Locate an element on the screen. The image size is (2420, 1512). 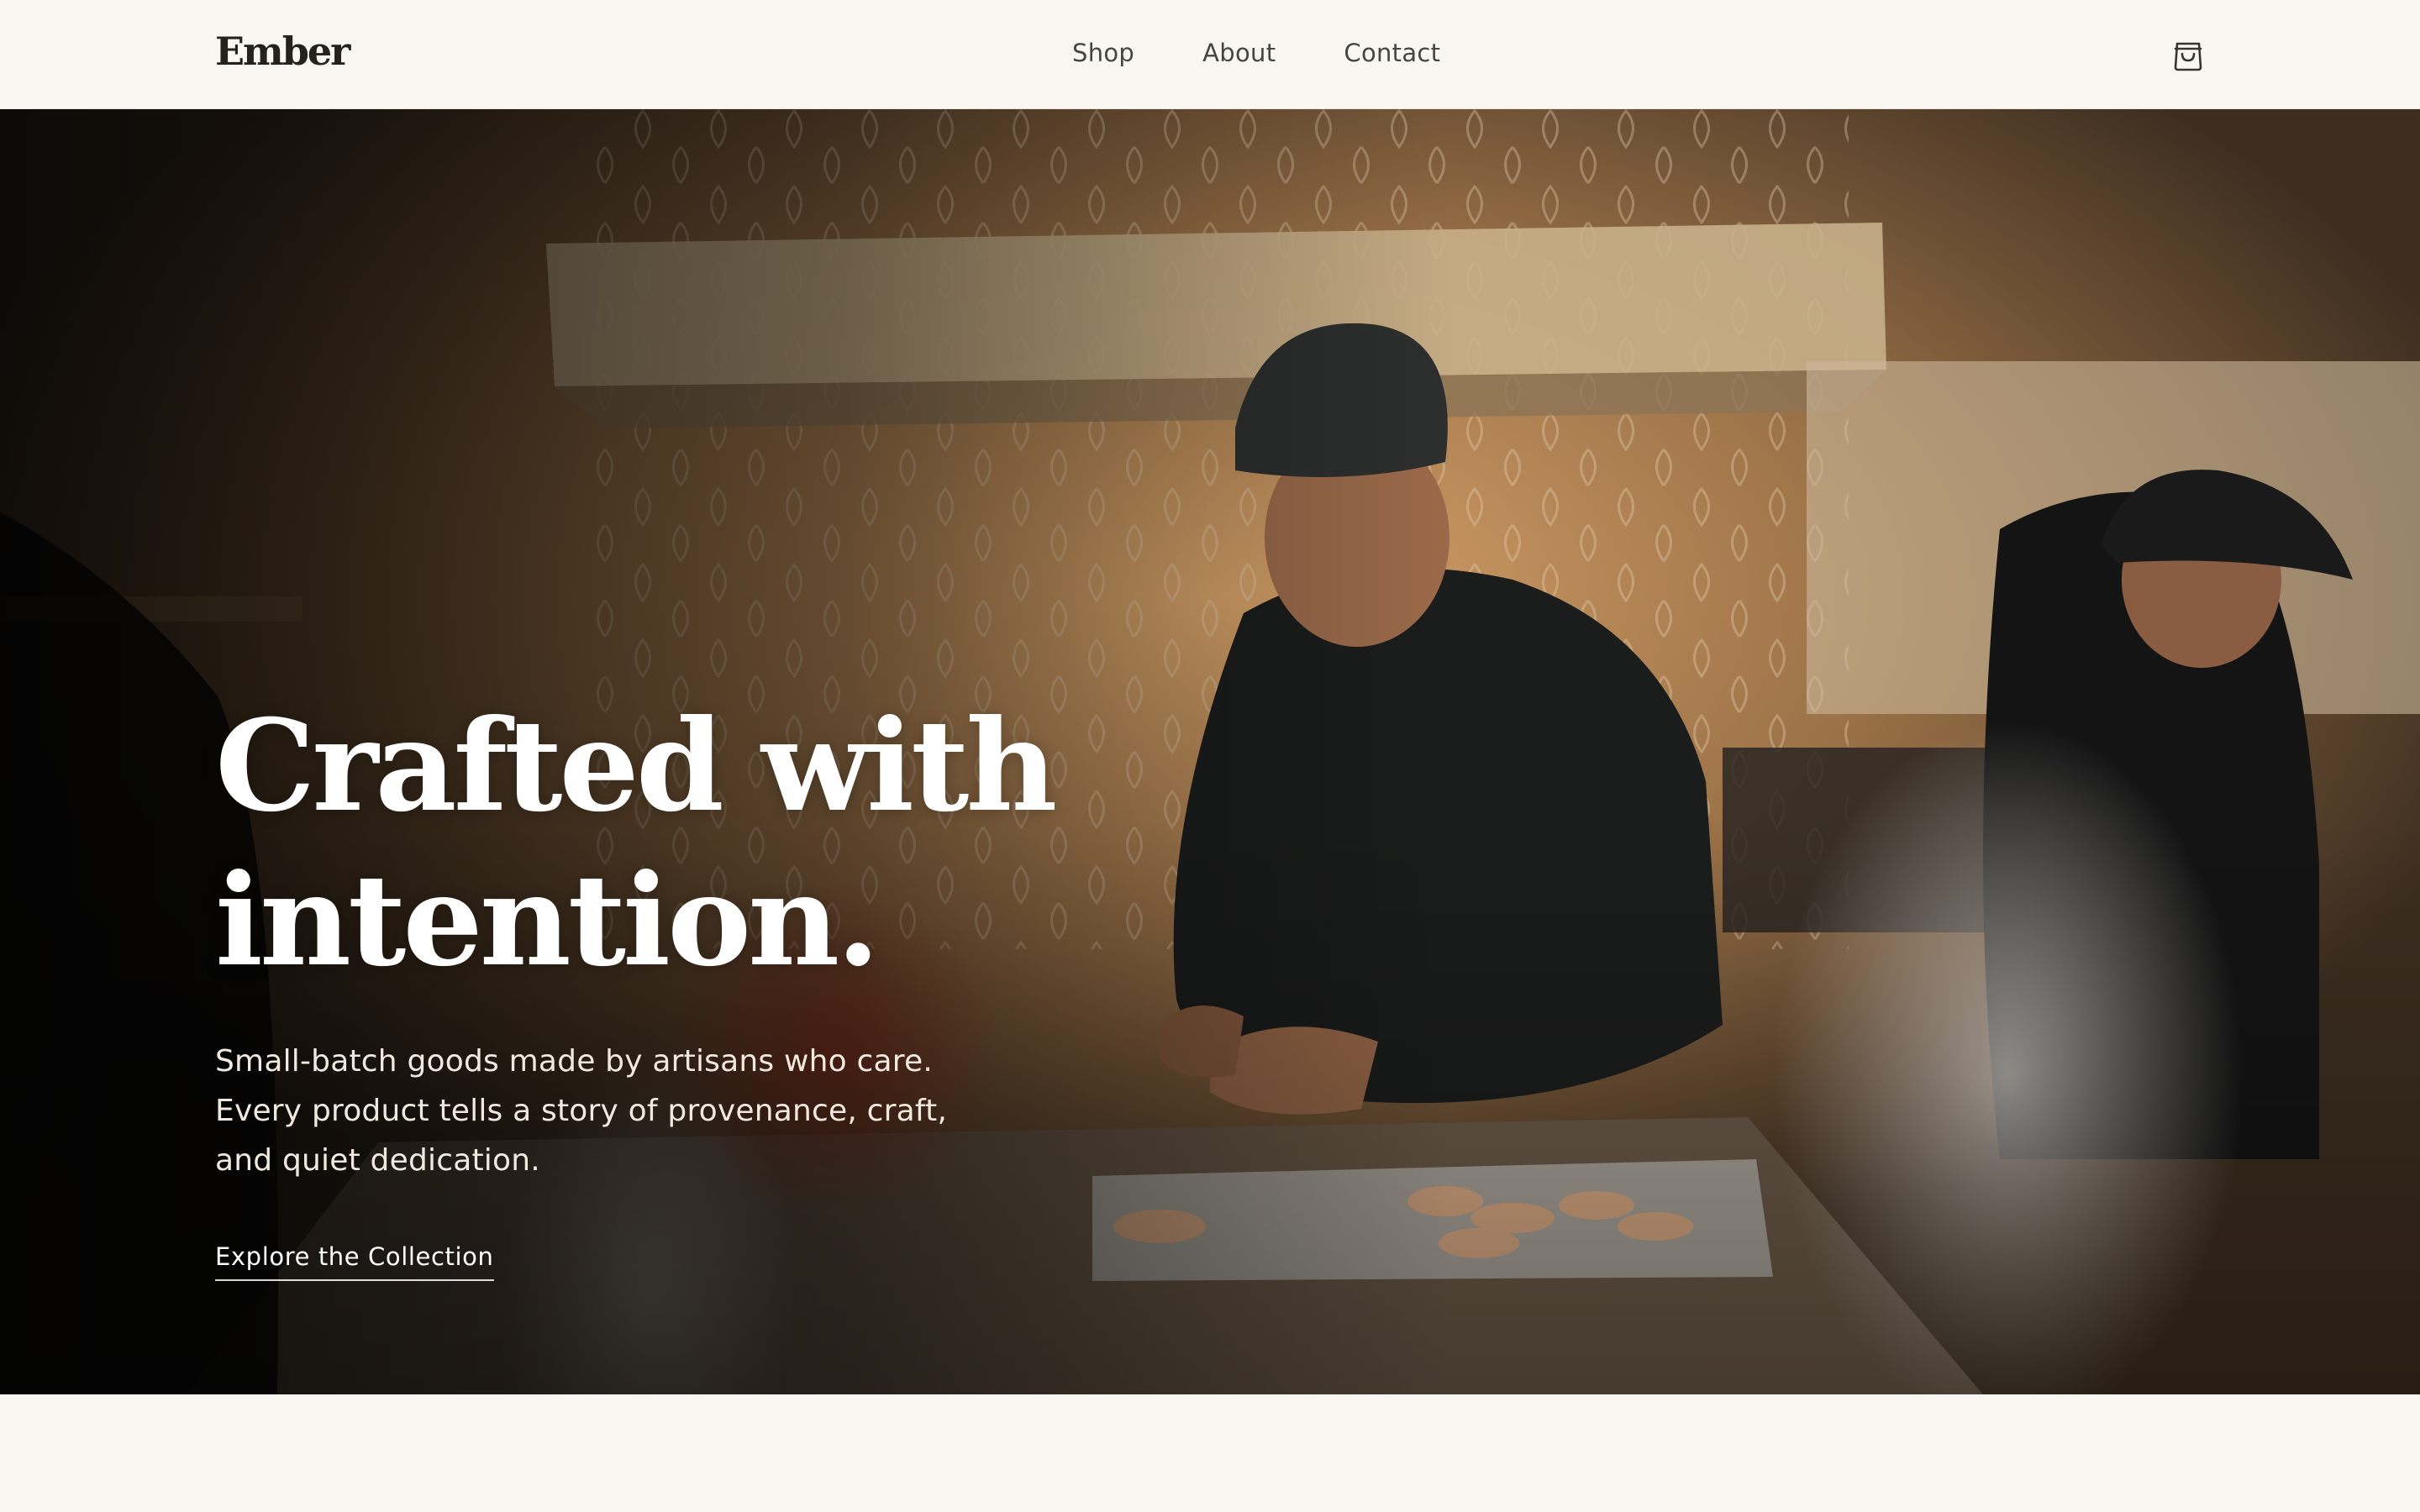
hero-title-line-2: intention. is located at coordinates (547, 921).